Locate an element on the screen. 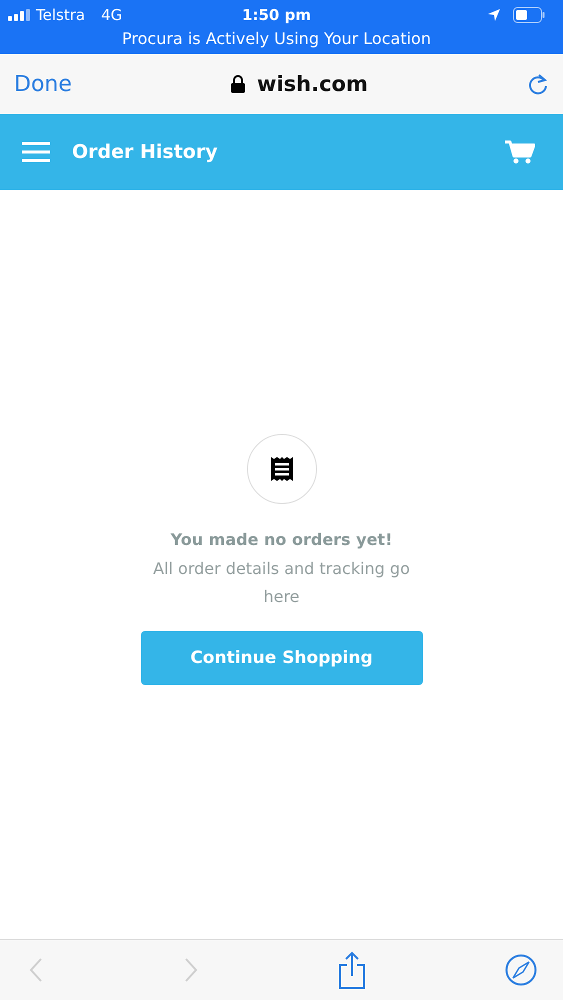 The height and width of the screenshot is (1000, 563). empty-title: You made no orders yet! is located at coordinates (281, 539).